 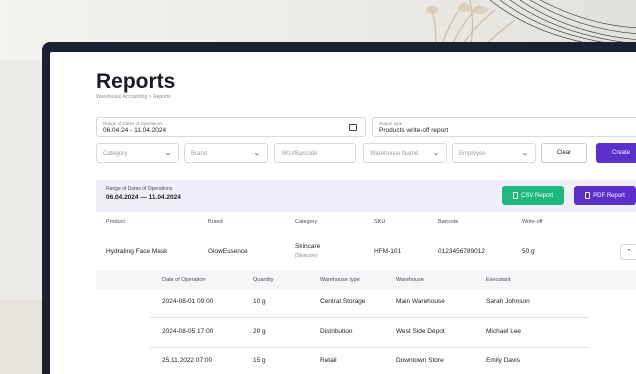 I want to click on executant-name: Sarah Johnson, so click(x=508, y=301).